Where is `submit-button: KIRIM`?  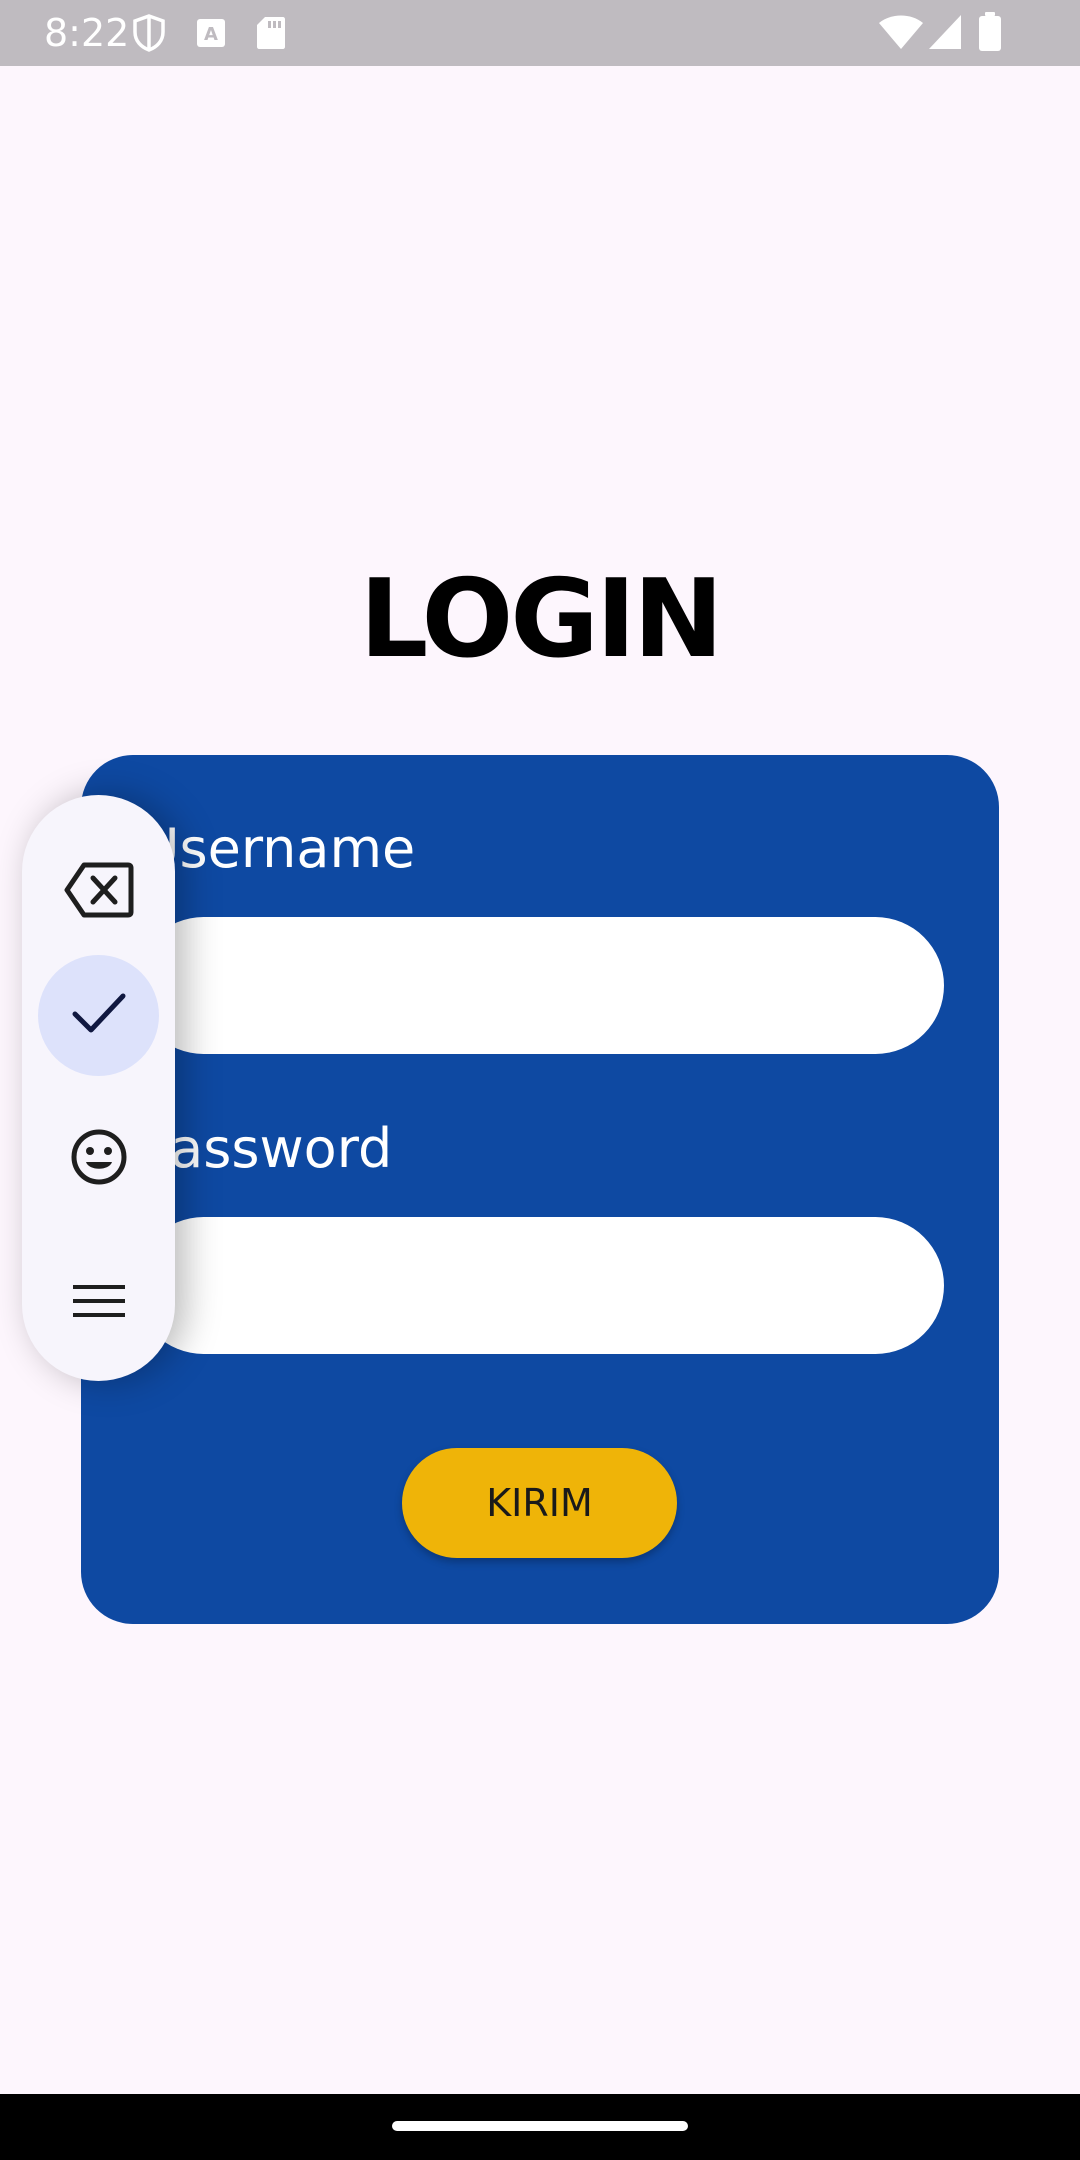 submit-button: KIRIM is located at coordinates (539, 1503).